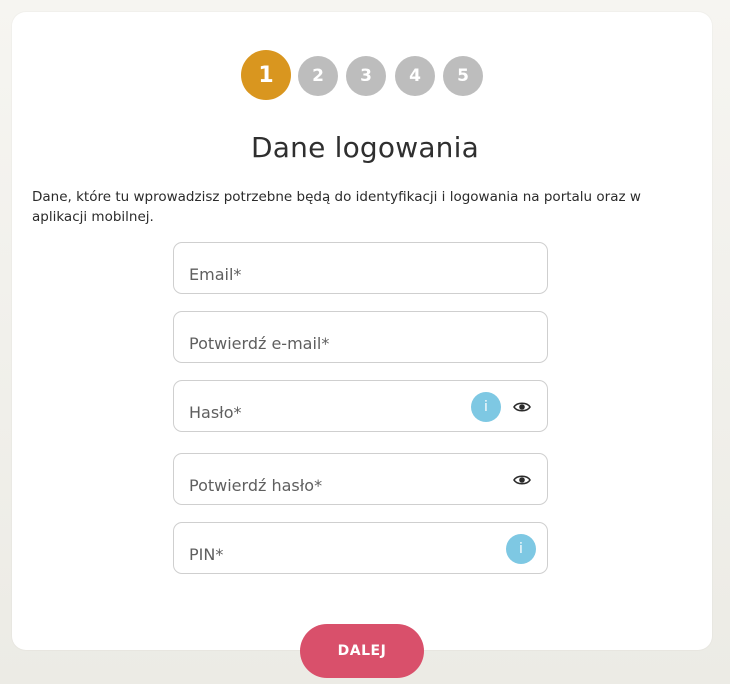 This screenshot has height=684, width=730. I want to click on step-3: 3, so click(366, 76).